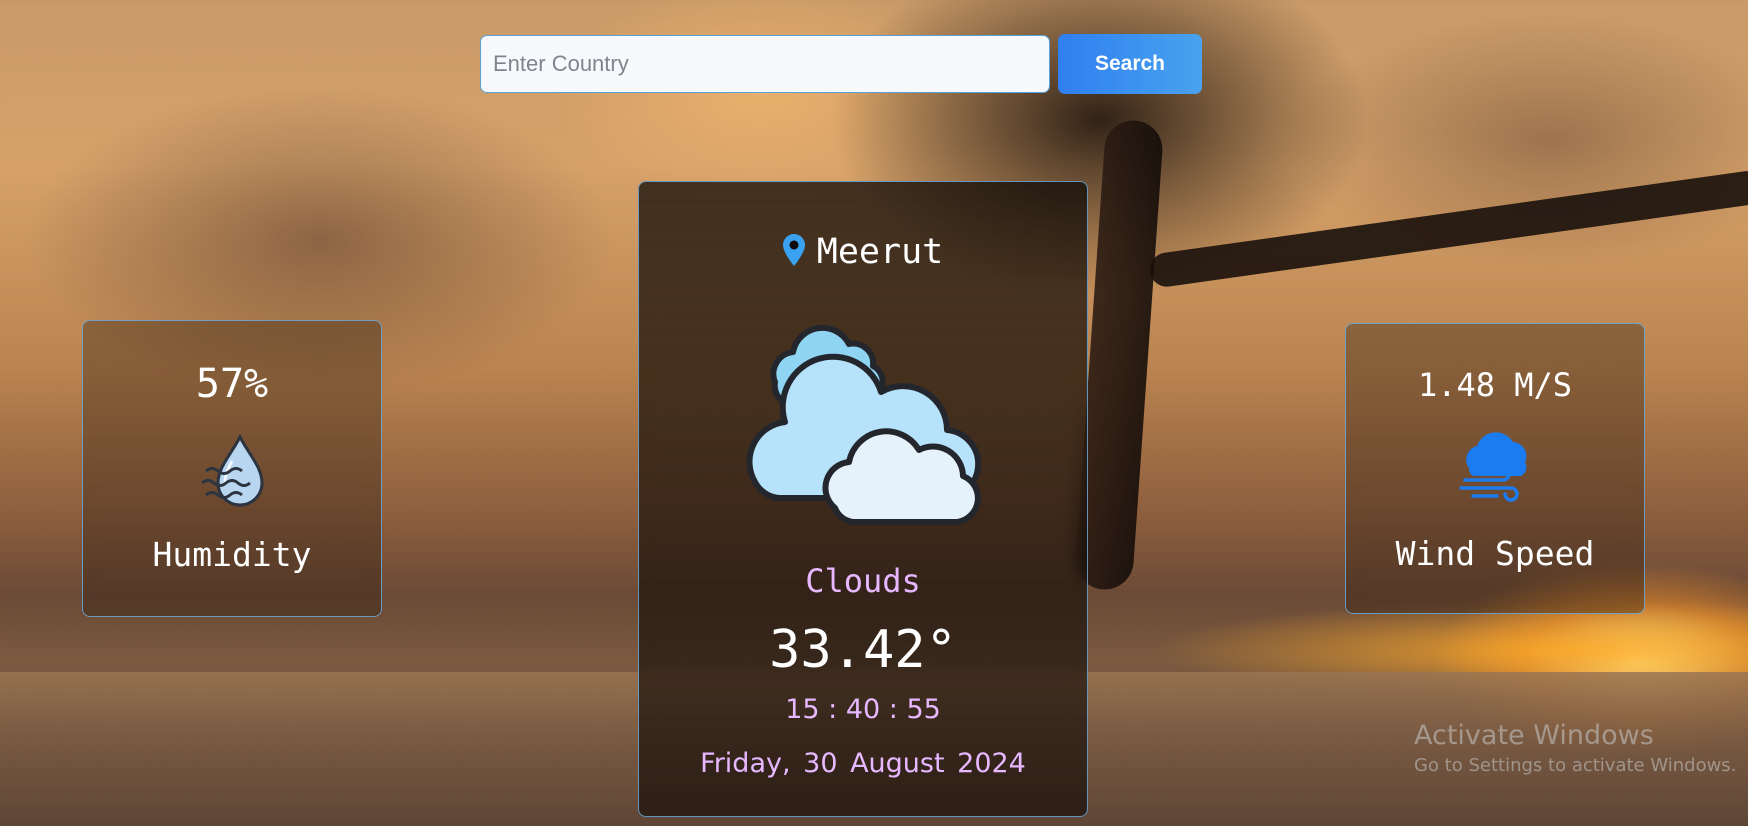 The image size is (1748, 826). What do you see at coordinates (765, 64) in the screenshot?
I see `country-search-input` at bounding box center [765, 64].